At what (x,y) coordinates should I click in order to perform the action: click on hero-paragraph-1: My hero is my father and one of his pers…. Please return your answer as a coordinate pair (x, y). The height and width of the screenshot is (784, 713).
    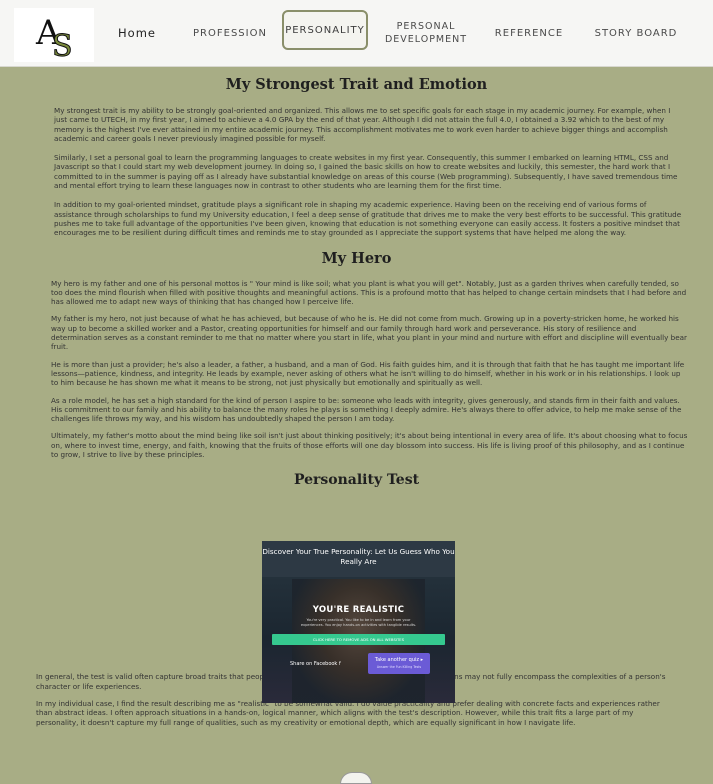
    Looking at the image, I should click on (369, 292).